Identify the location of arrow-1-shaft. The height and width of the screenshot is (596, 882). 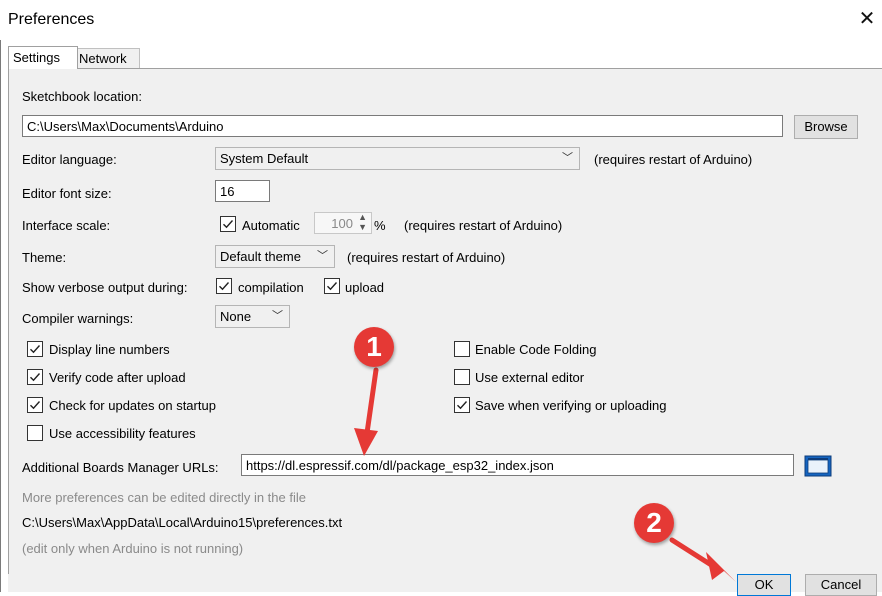
(371, 405).